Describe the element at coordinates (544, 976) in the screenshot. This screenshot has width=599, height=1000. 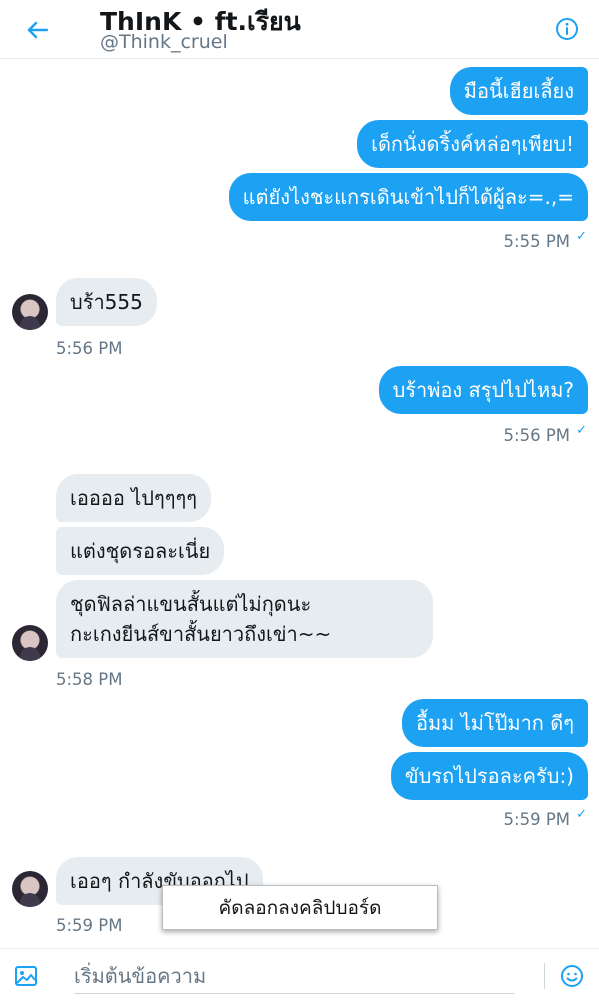
I see `composer-divider` at that location.